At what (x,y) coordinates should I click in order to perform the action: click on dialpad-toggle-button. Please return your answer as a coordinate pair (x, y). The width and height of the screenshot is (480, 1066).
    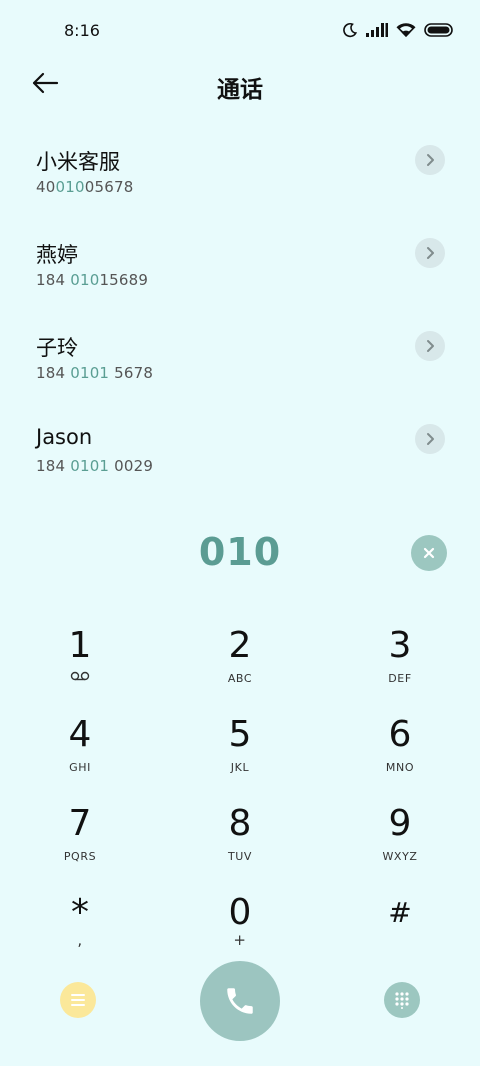
    Looking at the image, I should click on (402, 1000).